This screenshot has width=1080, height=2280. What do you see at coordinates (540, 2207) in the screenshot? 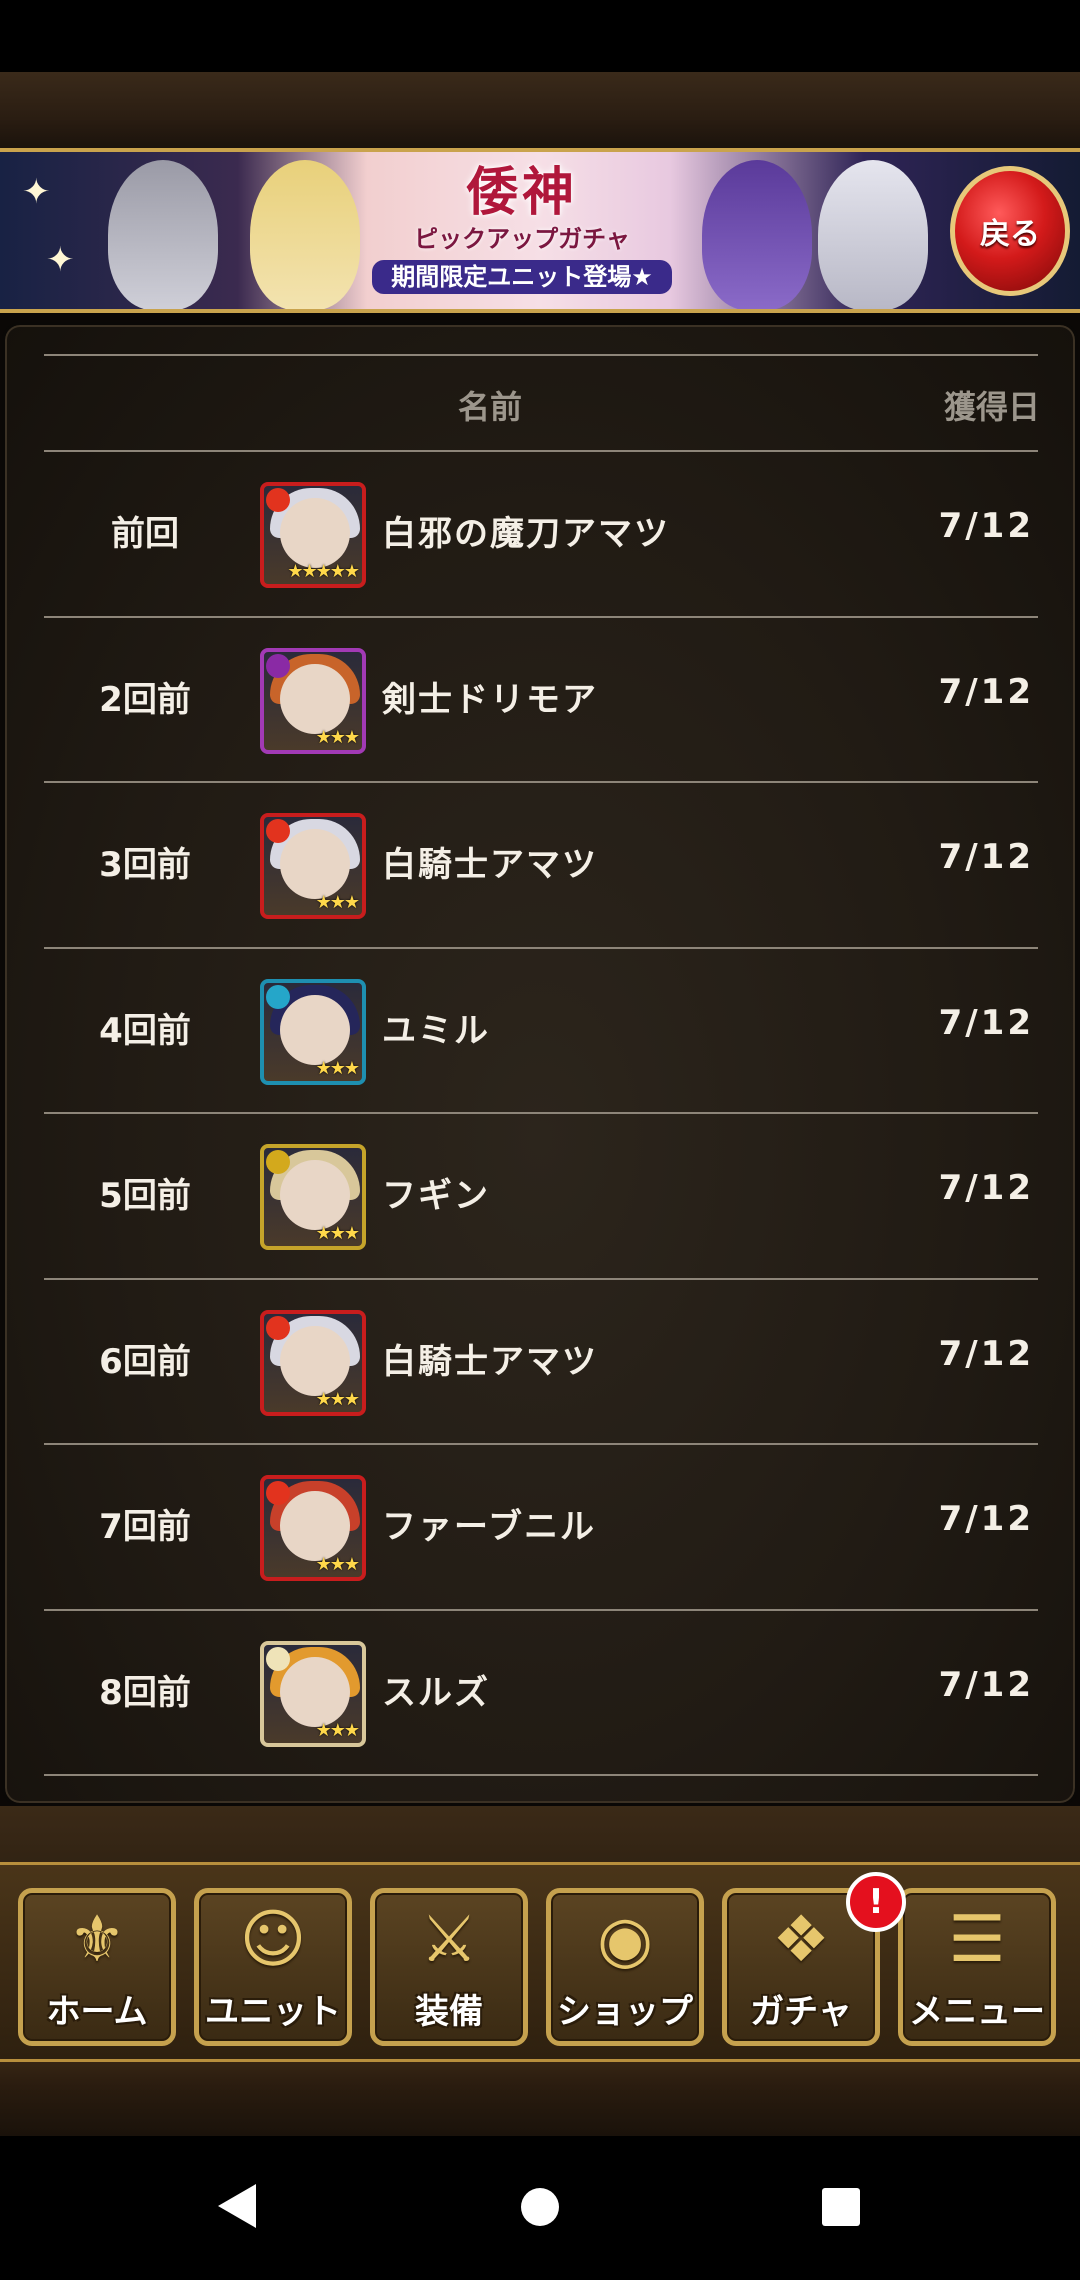
I see `system-home-icon` at bounding box center [540, 2207].